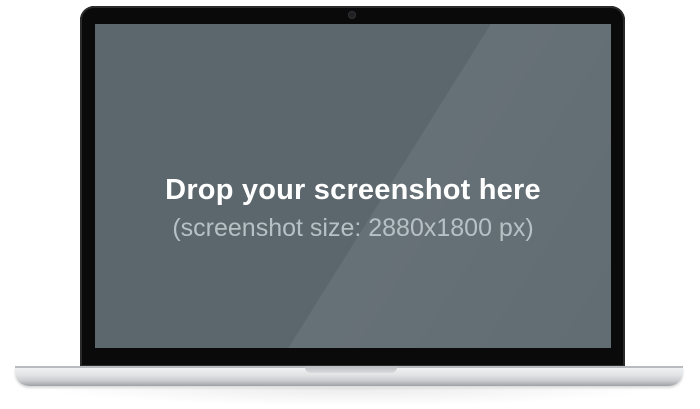 The width and height of the screenshot is (700, 409). What do you see at coordinates (351, 369) in the screenshot?
I see `lid-opening-notch` at bounding box center [351, 369].